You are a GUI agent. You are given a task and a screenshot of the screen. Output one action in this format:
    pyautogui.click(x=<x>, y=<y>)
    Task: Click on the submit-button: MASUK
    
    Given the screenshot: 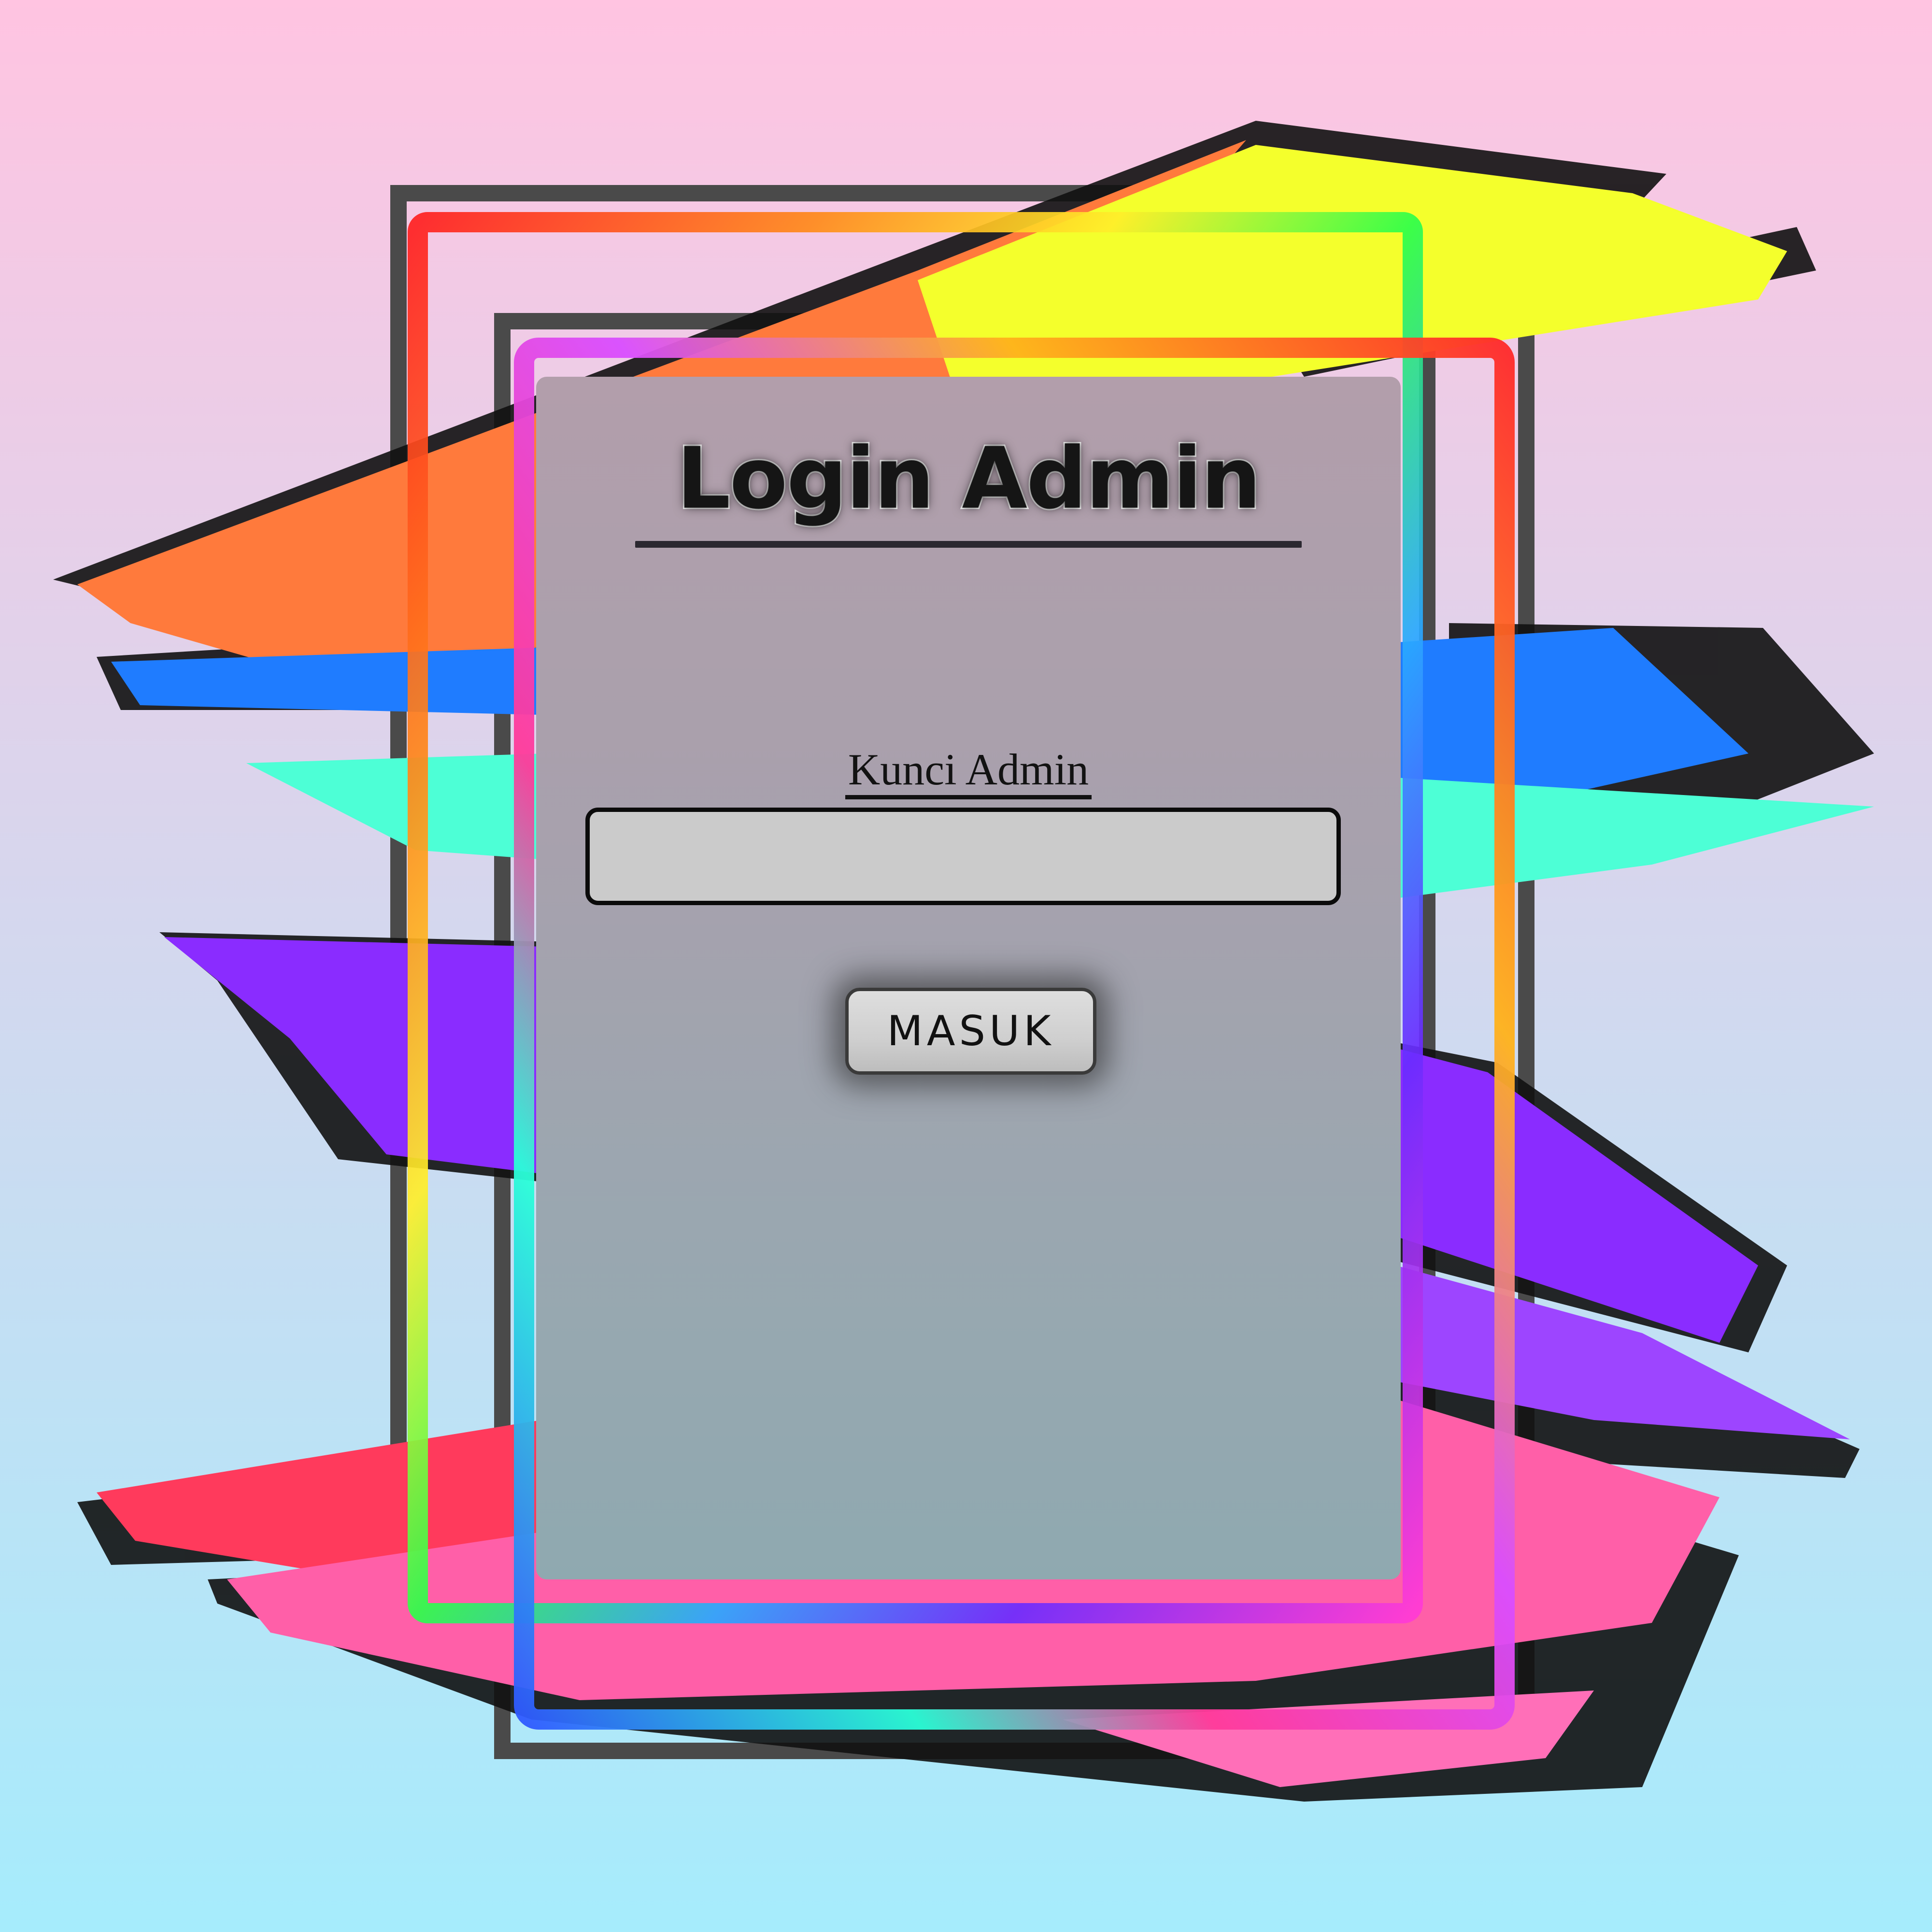 What is the action you would take?
    pyautogui.click(x=970, y=1031)
    